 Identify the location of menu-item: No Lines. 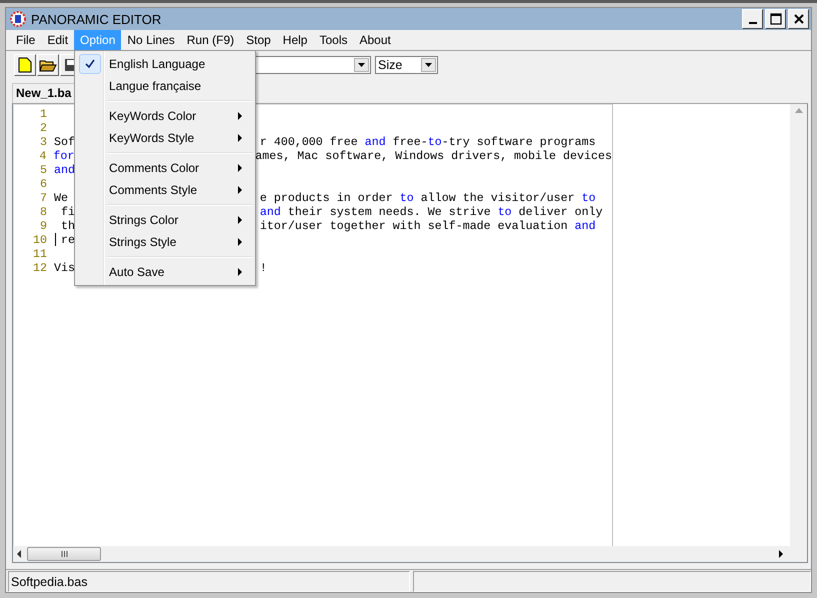
(151, 40).